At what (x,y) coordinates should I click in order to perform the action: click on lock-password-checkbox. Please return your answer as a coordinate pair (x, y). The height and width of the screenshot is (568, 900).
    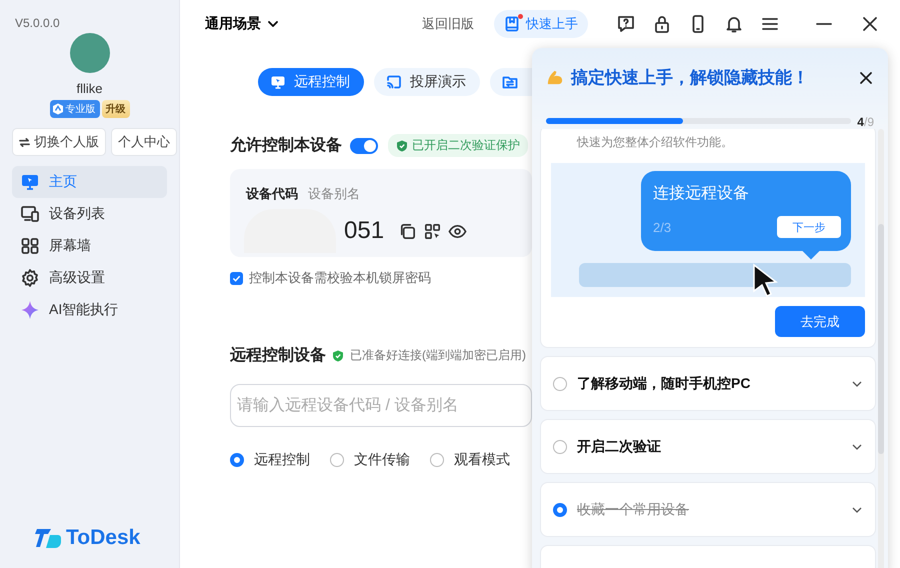
    Looking at the image, I should click on (236, 278).